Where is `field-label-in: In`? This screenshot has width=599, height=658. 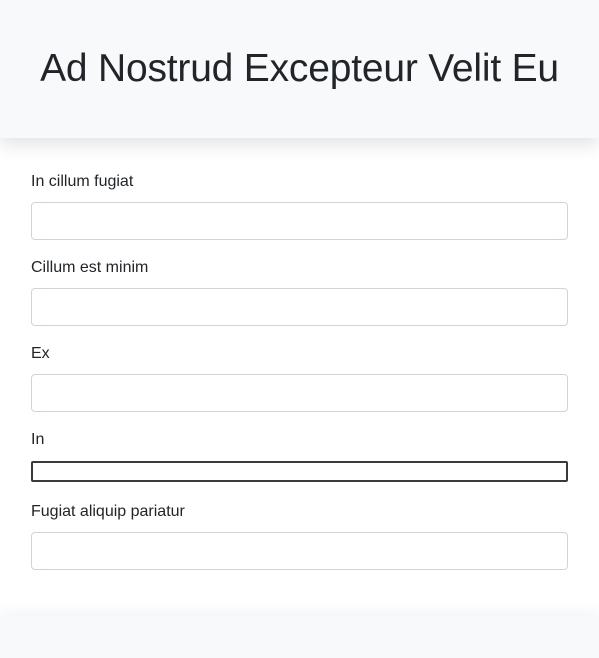 field-label-in: In is located at coordinates (38, 439).